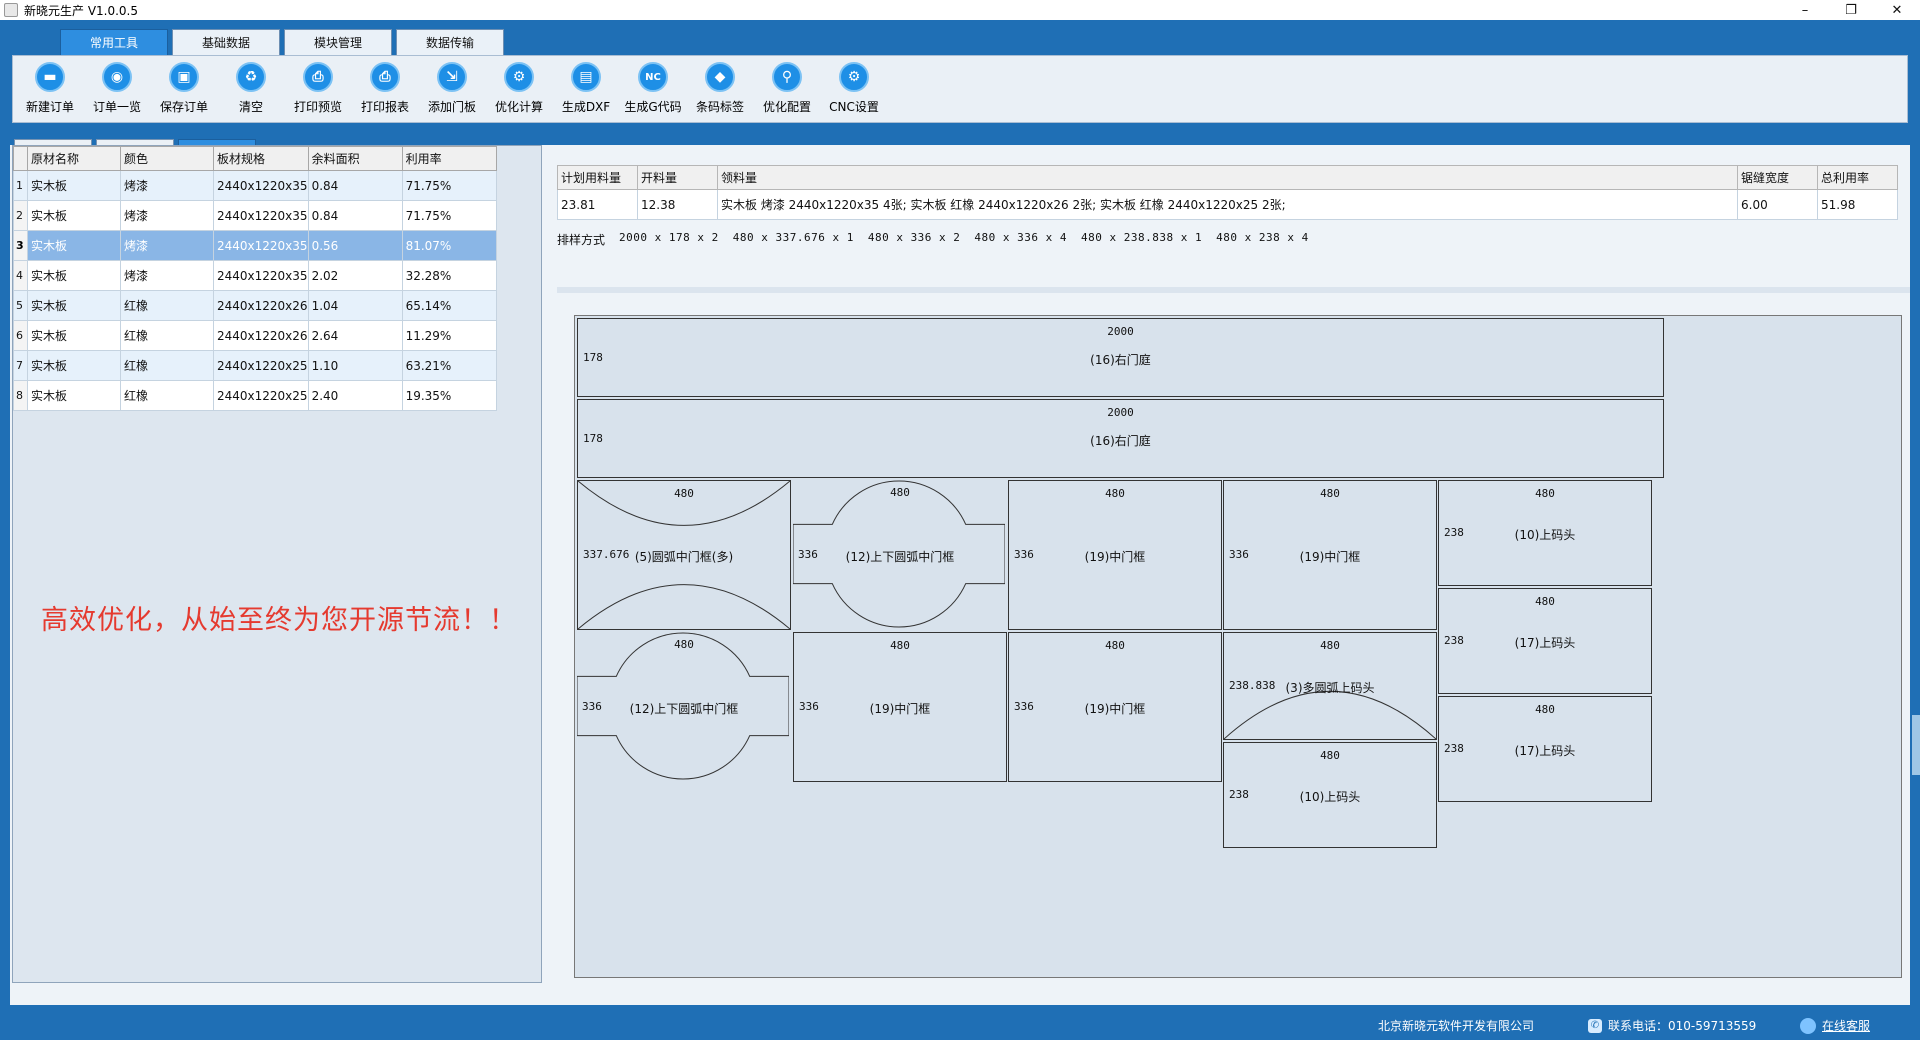 The width and height of the screenshot is (1920, 1040). Describe the element at coordinates (960, 1022) in the screenshot. I see `status-bar: 北京新晓元软件开发有限公司 ✆ 联系电话：010-59713559 在线客服` at that location.